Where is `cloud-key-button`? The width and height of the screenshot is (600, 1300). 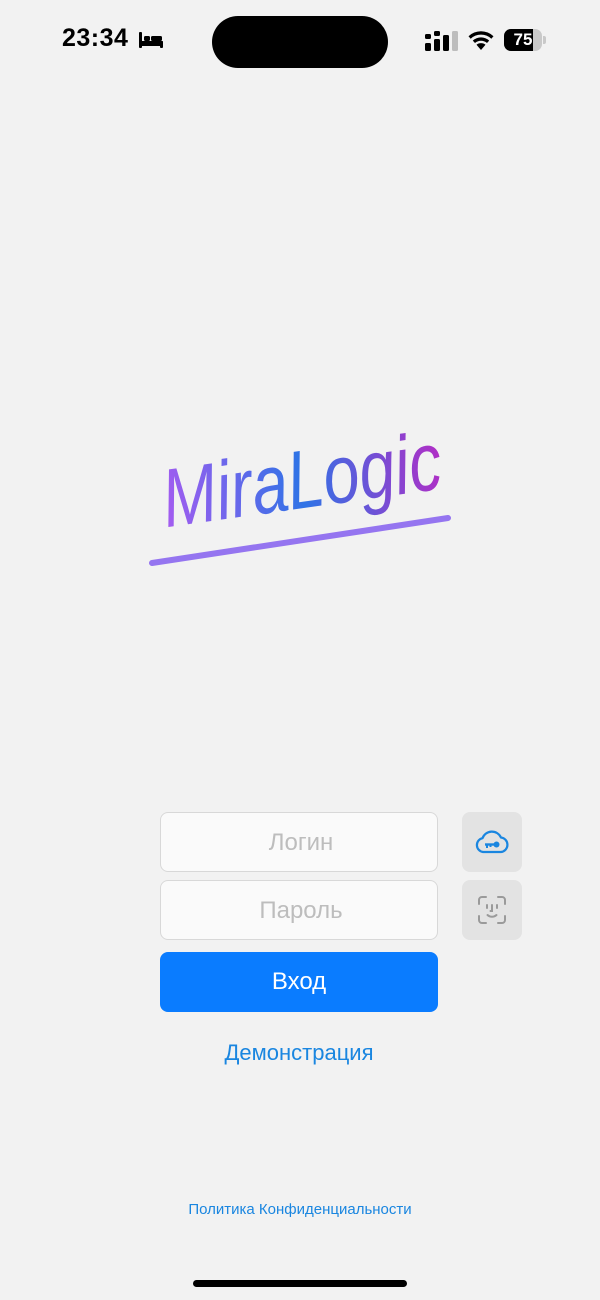 cloud-key-button is located at coordinates (492, 842).